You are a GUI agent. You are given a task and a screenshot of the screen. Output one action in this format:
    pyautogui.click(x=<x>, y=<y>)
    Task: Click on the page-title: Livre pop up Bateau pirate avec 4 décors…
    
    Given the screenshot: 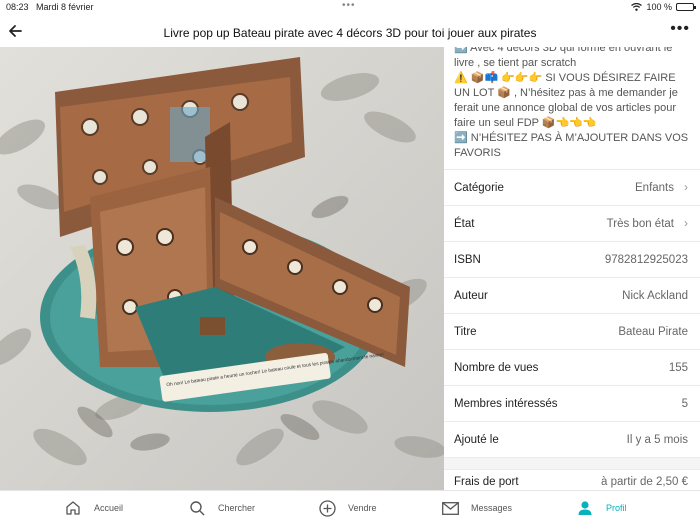 What is the action you would take?
    pyautogui.click(x=350, y=33)
    